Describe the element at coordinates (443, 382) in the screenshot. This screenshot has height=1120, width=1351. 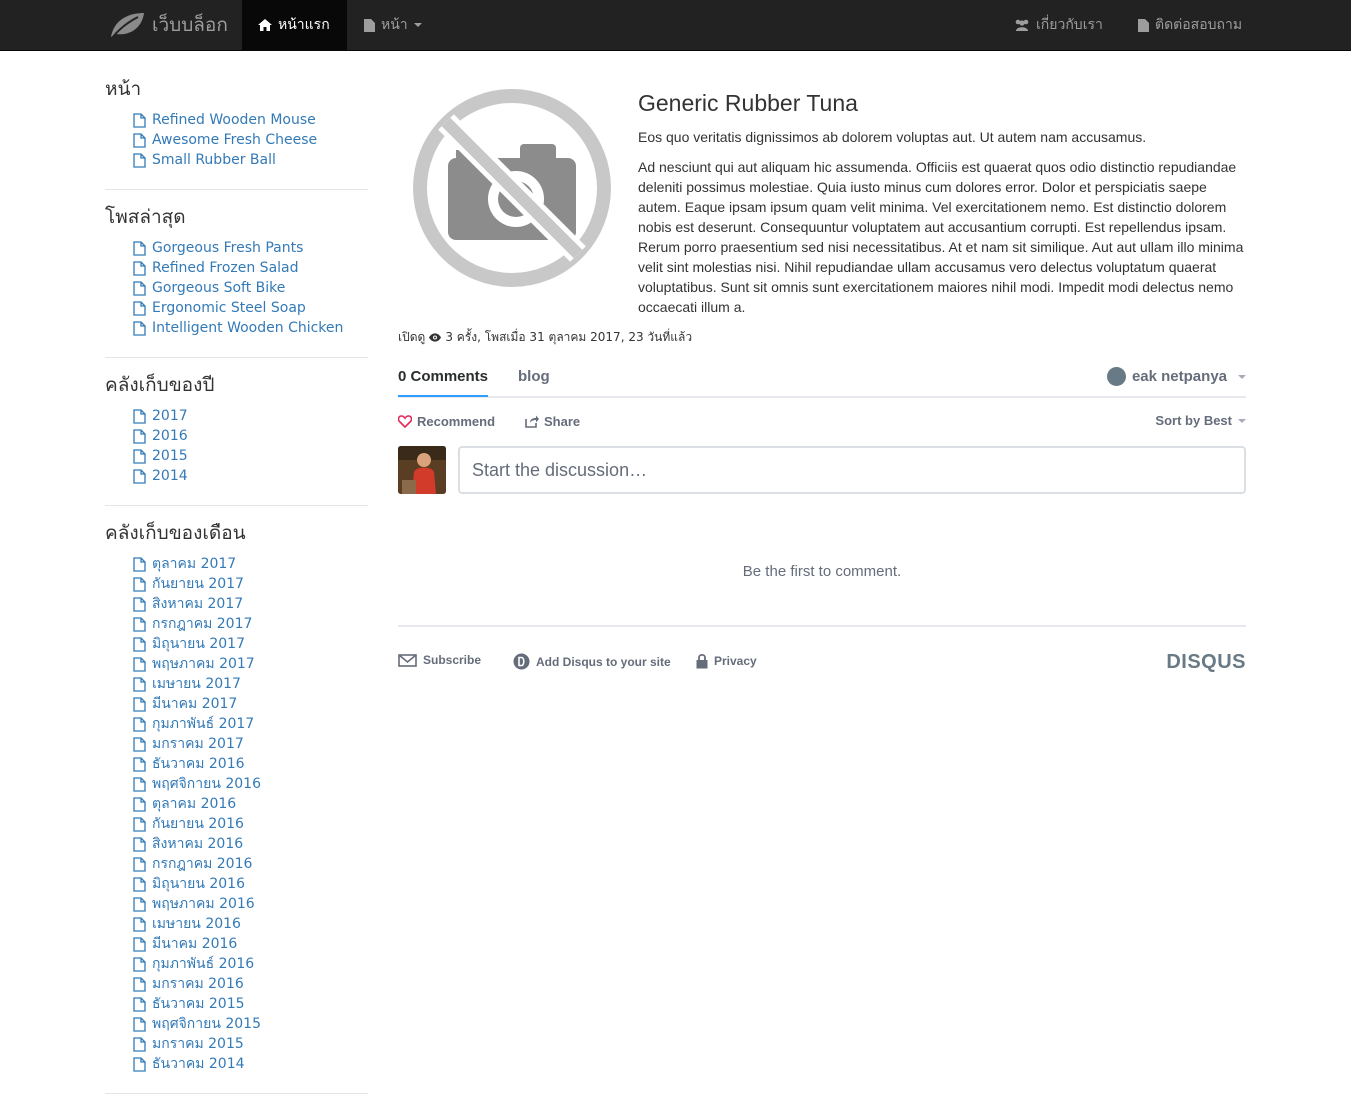
I see `tab-comments: 0 Comments` at that location.